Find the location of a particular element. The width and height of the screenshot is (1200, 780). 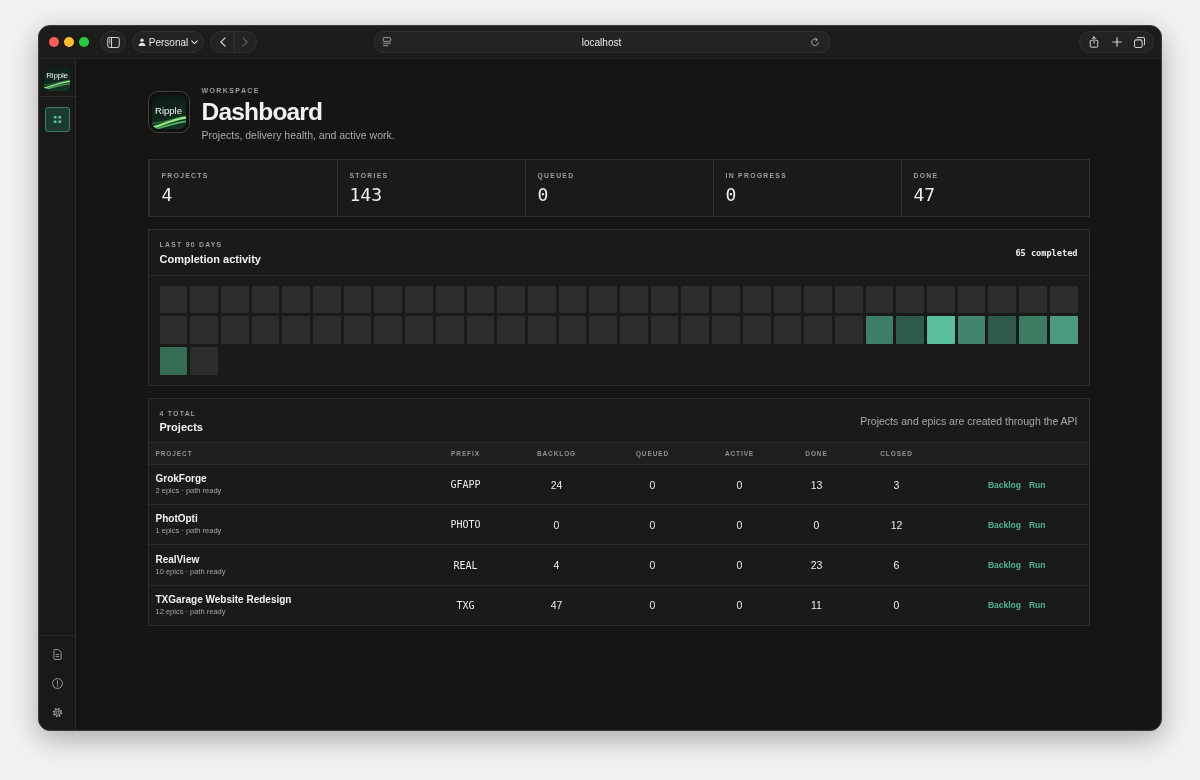

backlog-count: 47 is located at coordinates (556, 605).